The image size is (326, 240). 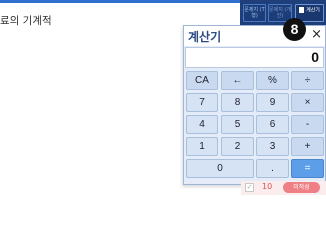 I want to click on key-3: 3, so click(x=272, y=146).